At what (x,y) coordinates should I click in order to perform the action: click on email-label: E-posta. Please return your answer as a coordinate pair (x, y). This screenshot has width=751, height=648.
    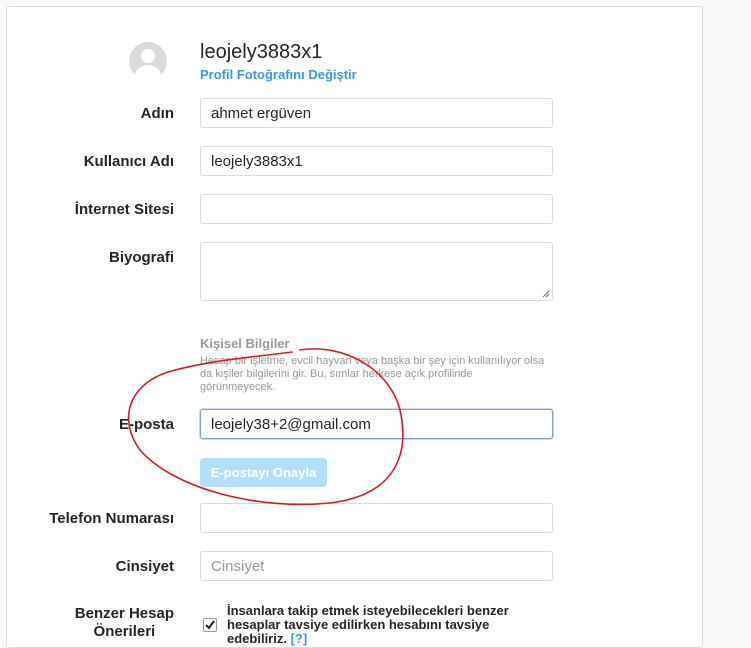
    Looking at the image, I should click on (146, 424).